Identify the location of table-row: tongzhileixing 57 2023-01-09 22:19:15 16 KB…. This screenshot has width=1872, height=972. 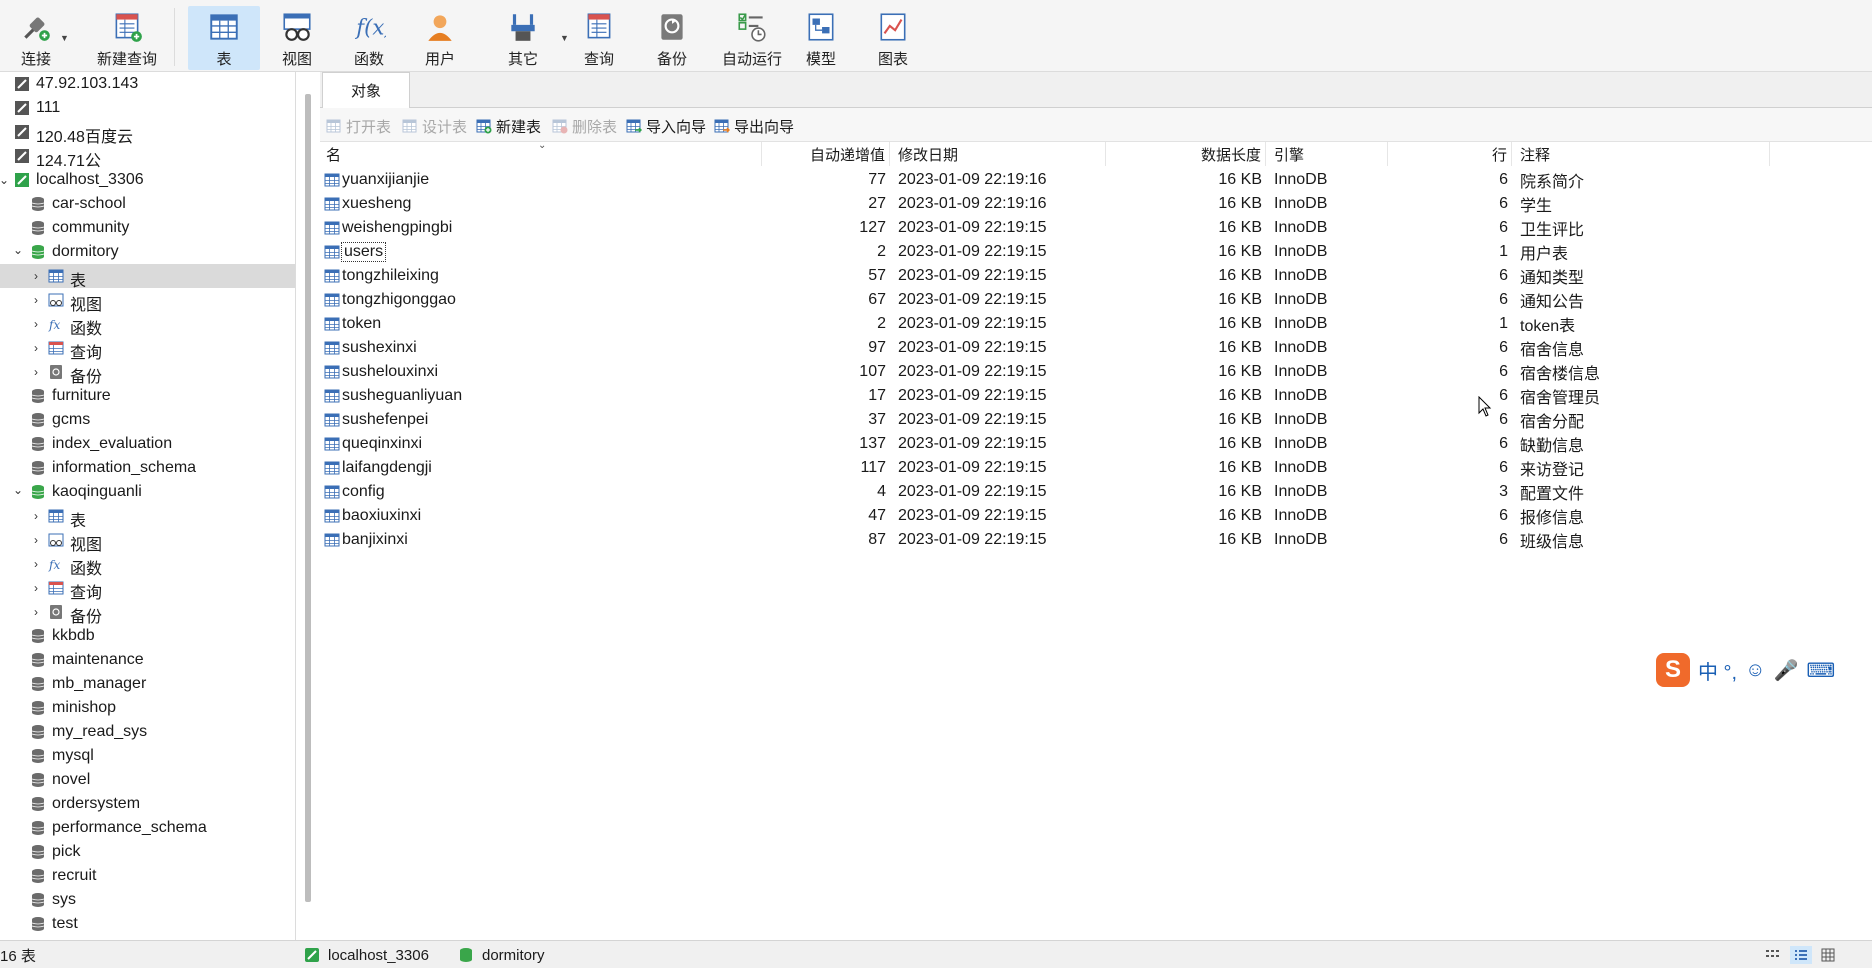
(1096, 276).